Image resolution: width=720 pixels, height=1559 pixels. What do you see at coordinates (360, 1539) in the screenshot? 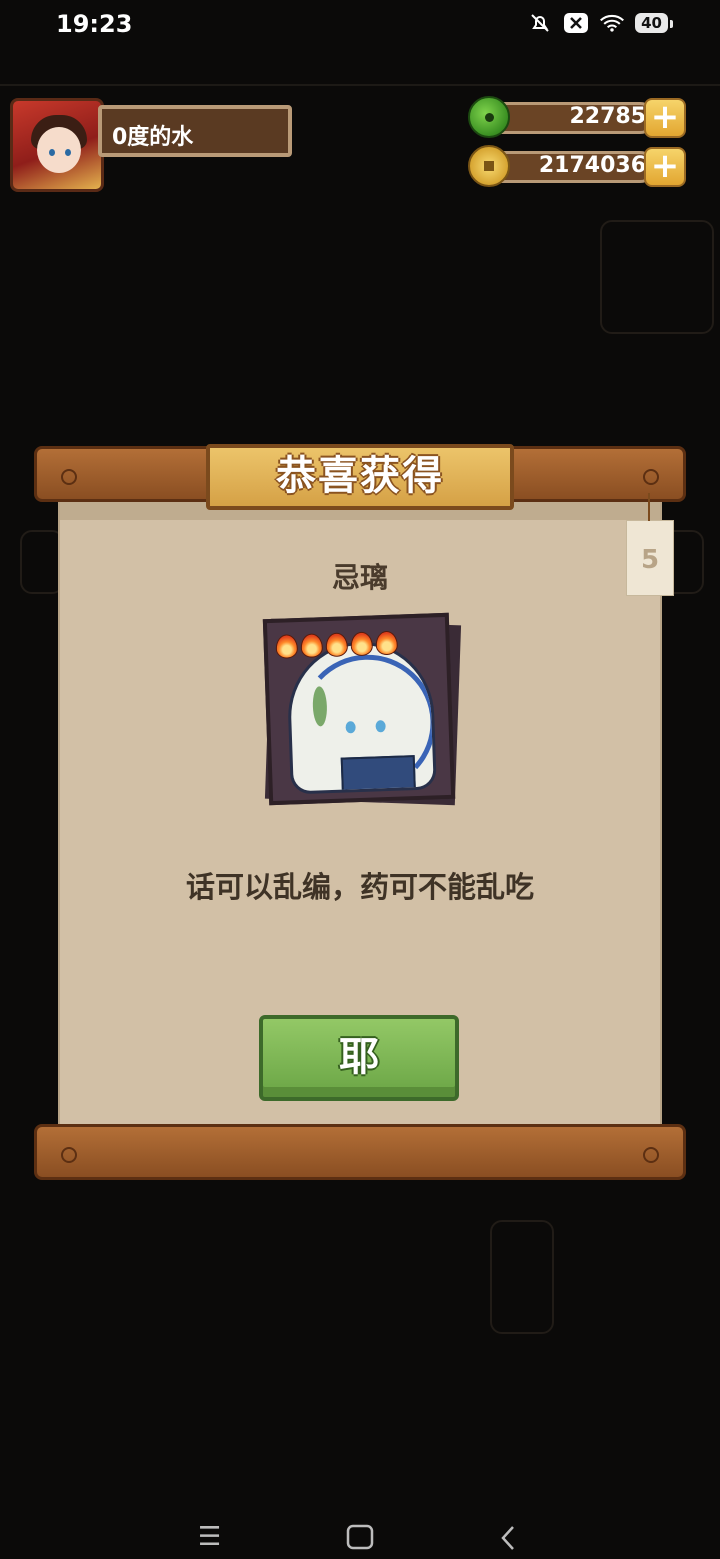
I see `home-icon` at bounding box center [360, 1539].